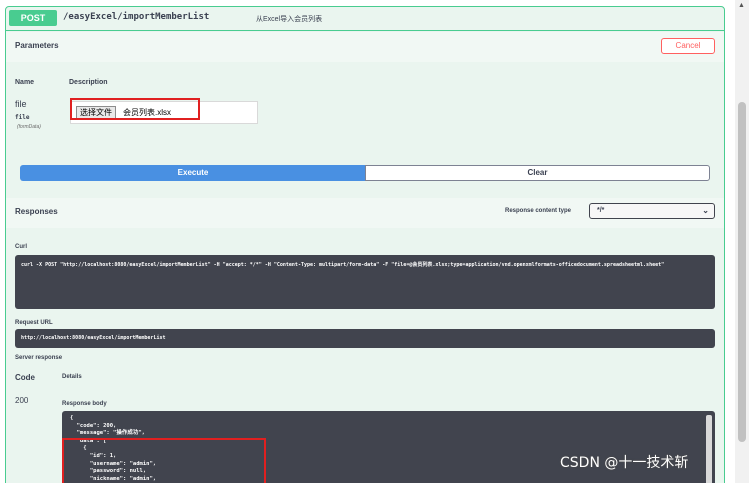 This screenshot has width=749, height=483. I want to click on parameters-header: Parameters Cancel, so click(365, 47).